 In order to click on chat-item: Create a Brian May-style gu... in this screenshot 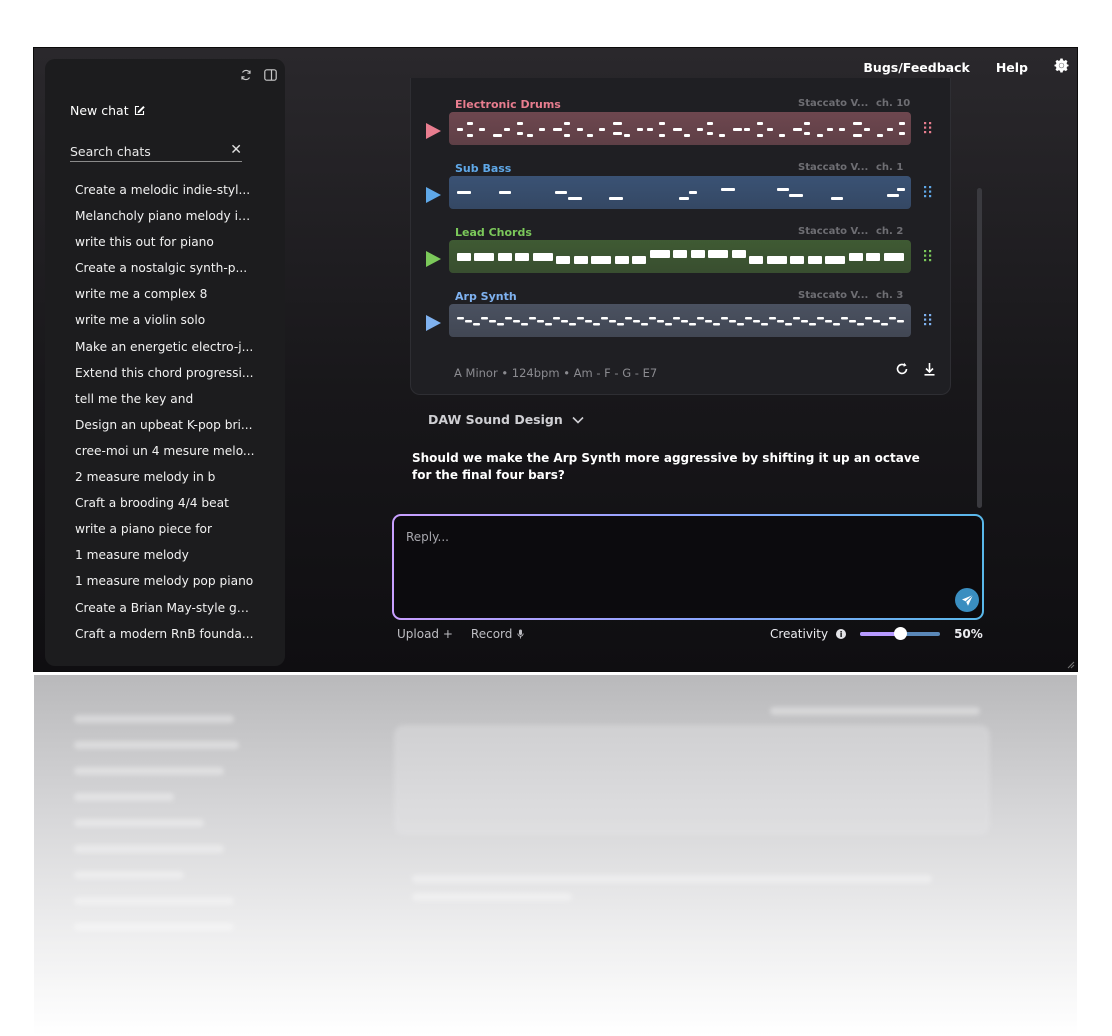, I will do `click(165, 608)`.